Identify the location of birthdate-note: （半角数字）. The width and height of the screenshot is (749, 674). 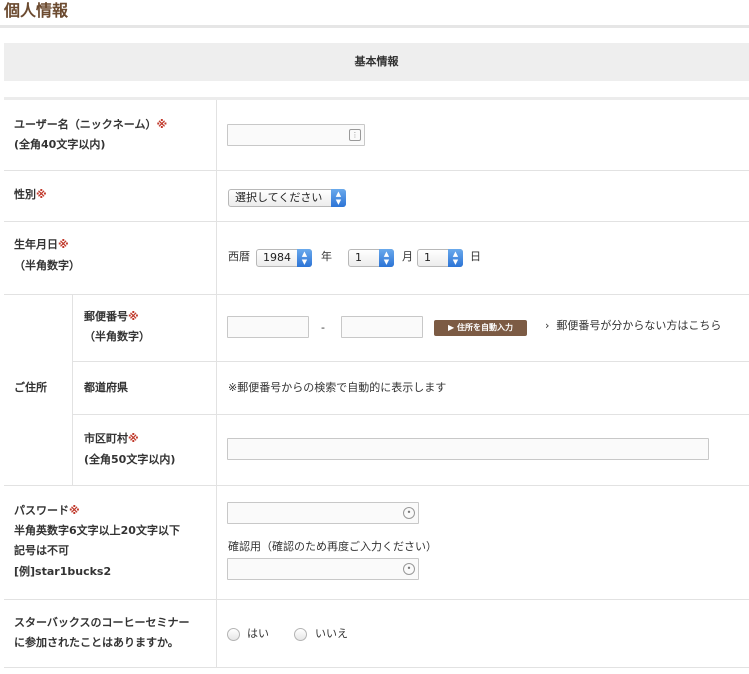
(47, 265).